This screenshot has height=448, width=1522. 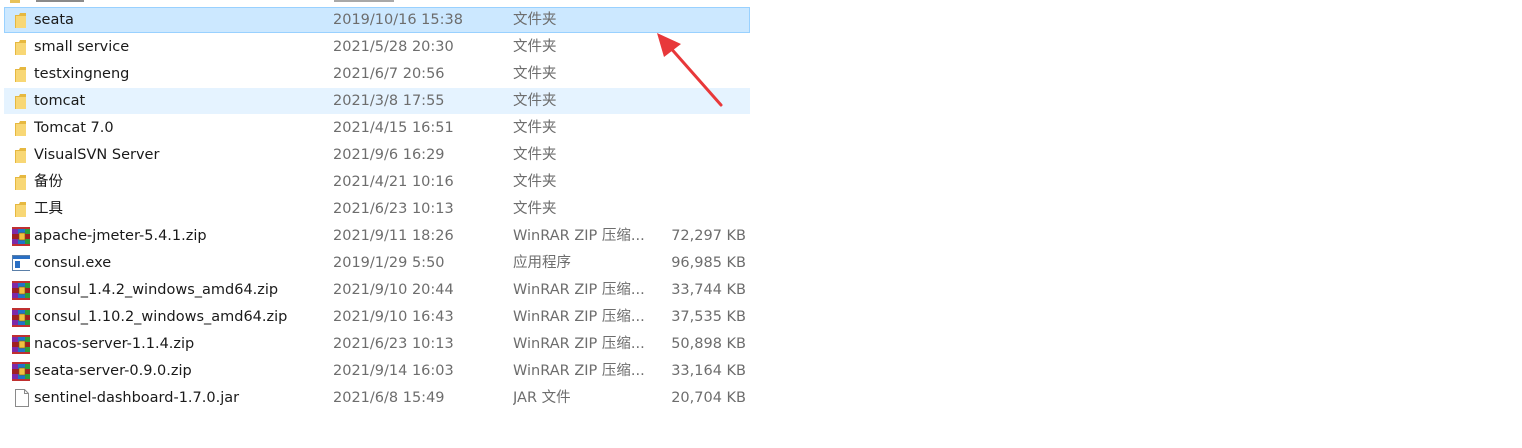 What do you see at coordinates (137, 398) in the screenshot?
I see `file-name: sentinel-dashboard-1.7.0.jar` at bounding box center [137, 398].